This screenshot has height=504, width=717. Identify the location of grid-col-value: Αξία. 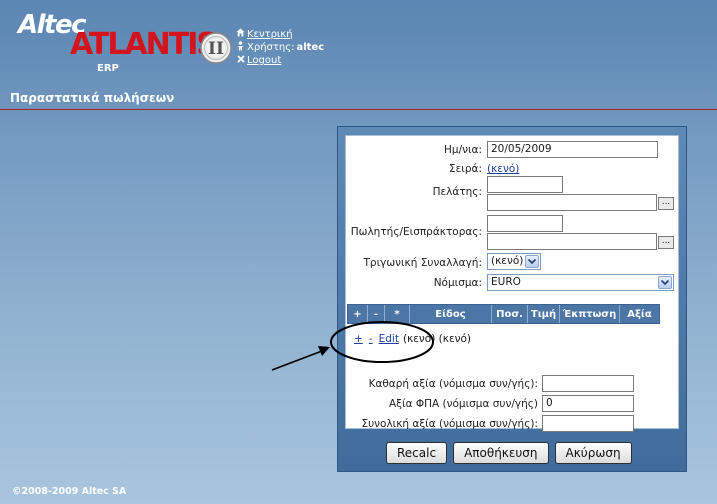
(639, 314).